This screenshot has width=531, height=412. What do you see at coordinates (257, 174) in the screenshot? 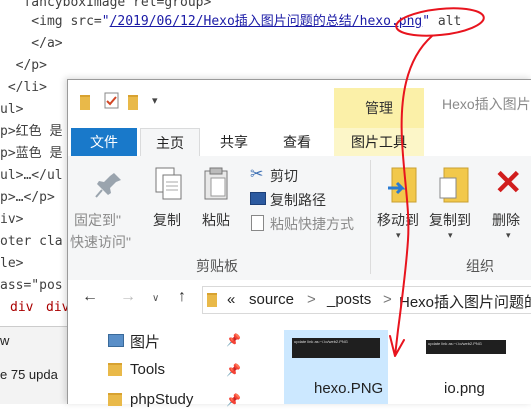
I see `scissors-icon: ✂` at bounding box center [257, 174].